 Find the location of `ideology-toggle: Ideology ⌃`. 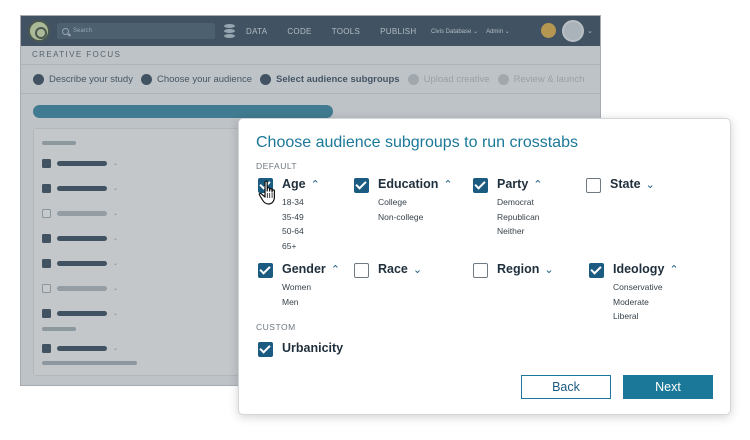

ideology-toggle: Ideology ⌃ is located at coordinates (646, 269).